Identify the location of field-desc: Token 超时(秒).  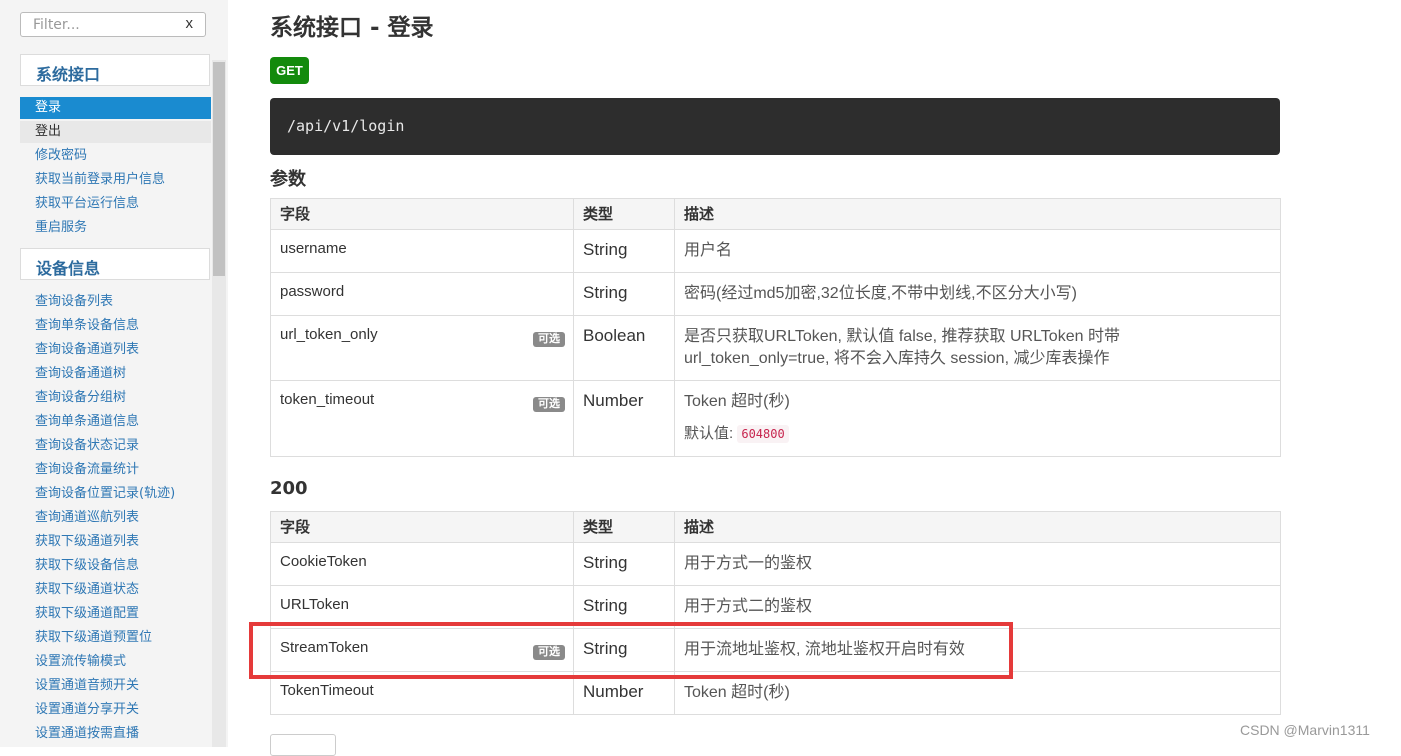
(977, 693).